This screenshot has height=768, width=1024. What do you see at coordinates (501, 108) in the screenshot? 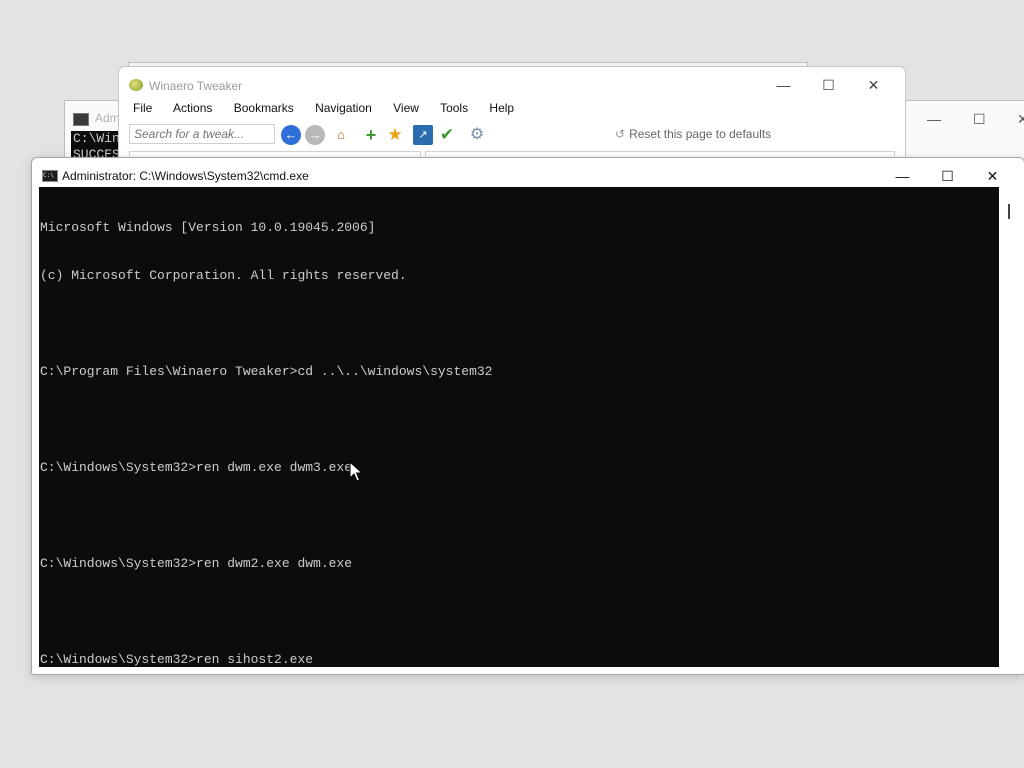
I see `menu-help: Help` at bounding box center [501, 108].